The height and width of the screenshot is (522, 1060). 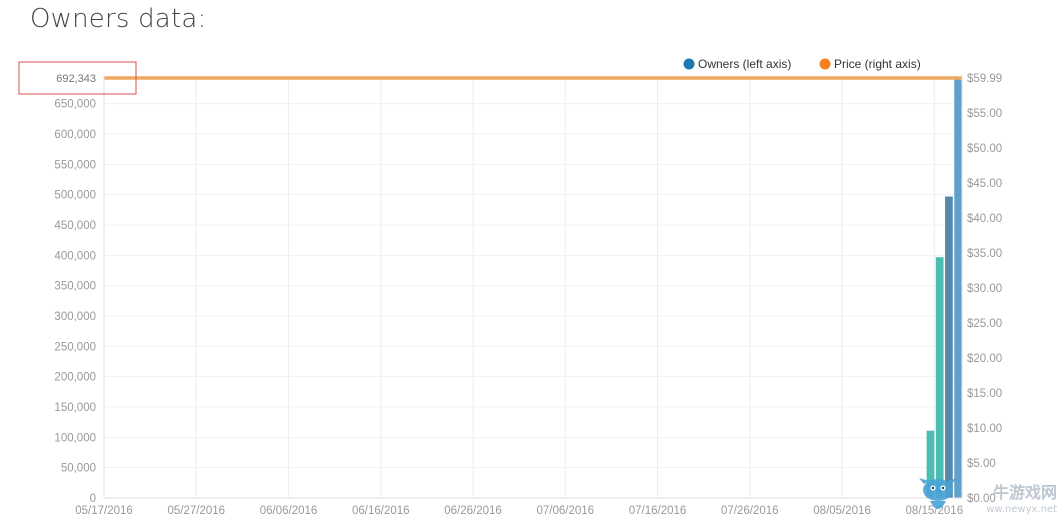 What do you see at coordinates (473, 511) in the screenshot?
I see `x-tick-label: 06/26/2016` at bounding box center [473, 511].